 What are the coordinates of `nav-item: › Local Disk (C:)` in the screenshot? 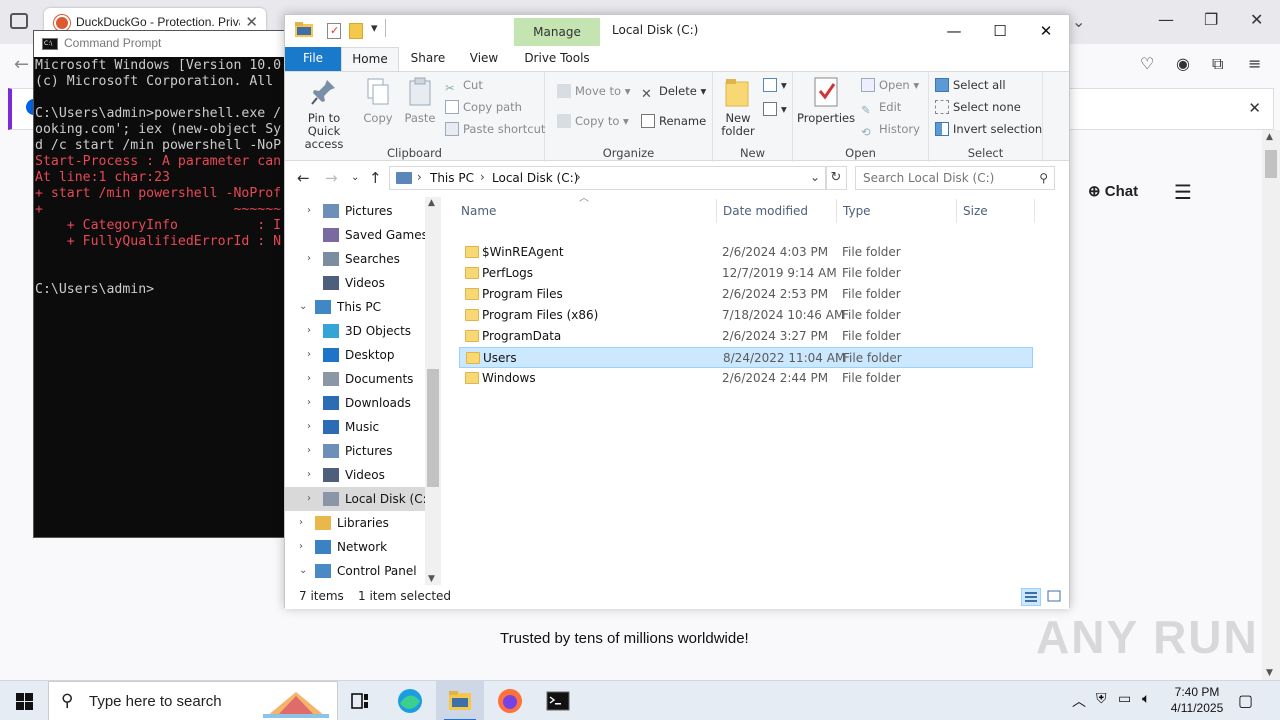 It's located at (358, 499).